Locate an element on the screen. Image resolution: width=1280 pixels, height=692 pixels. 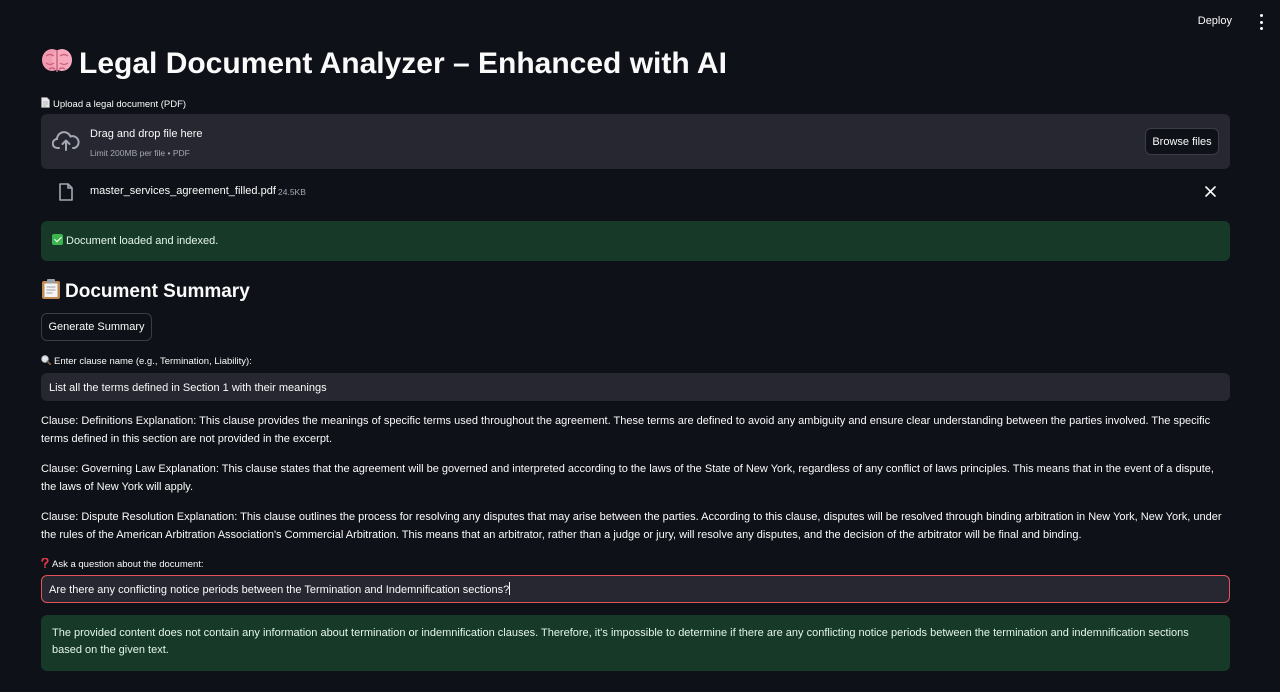
magnifier-icon is located at coordinates (46, 360).